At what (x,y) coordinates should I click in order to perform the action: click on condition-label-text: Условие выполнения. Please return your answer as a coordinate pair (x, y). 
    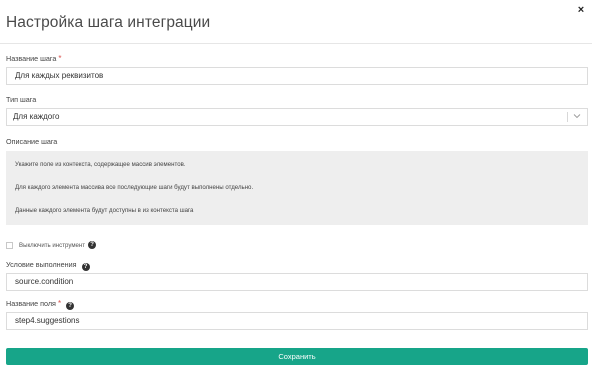
    Looking at the image, I should click on (41, 264).